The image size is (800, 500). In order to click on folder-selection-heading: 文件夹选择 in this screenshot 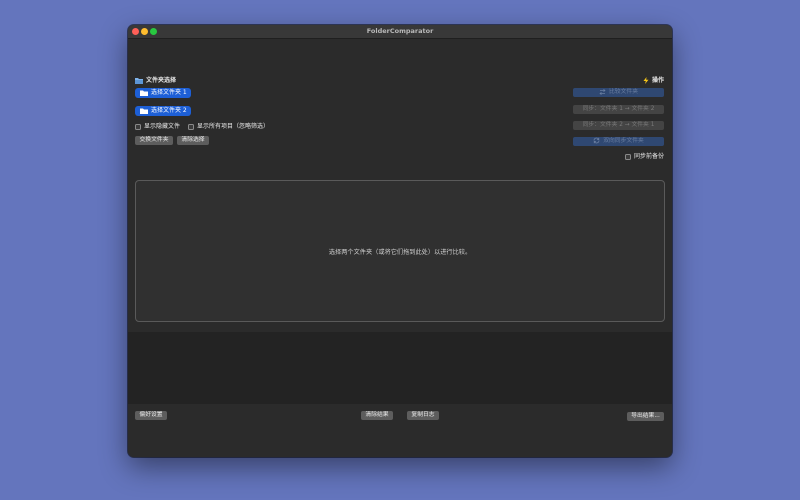, I will do `click(155, 81)`.